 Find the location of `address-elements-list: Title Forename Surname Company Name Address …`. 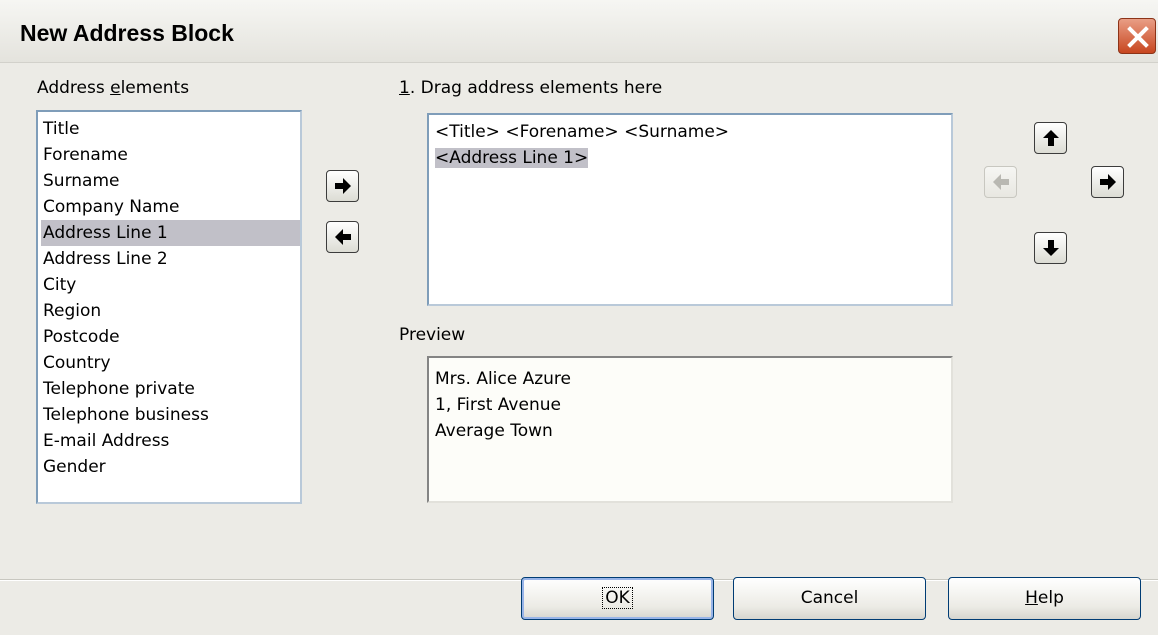

address-elements-list: Title Forename Surname Company Name Address … is located at coordinates (169, 307).